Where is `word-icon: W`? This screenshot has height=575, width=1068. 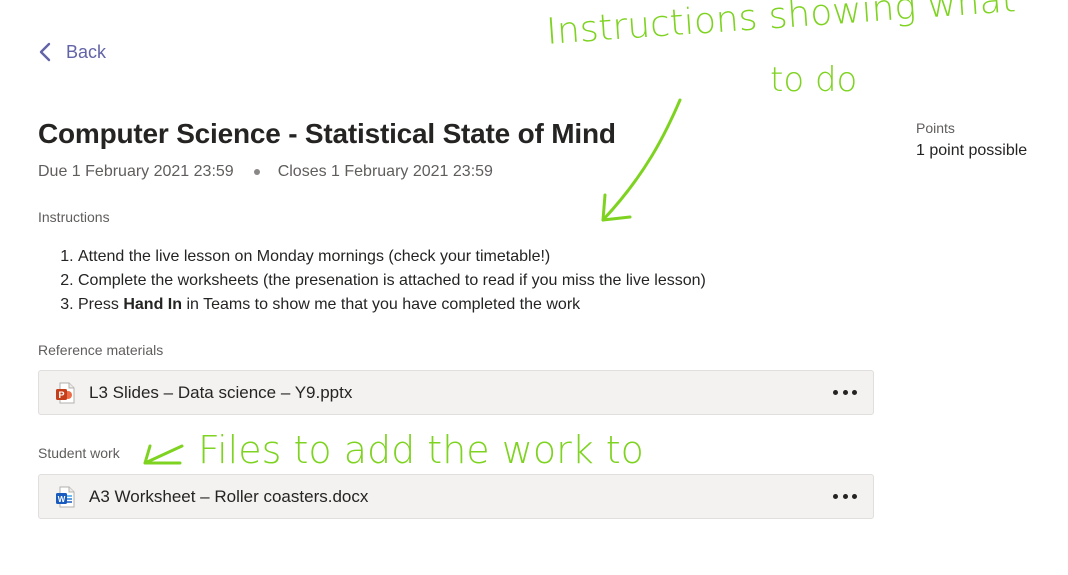 word-icon: W is located at coordinates (65, 497).